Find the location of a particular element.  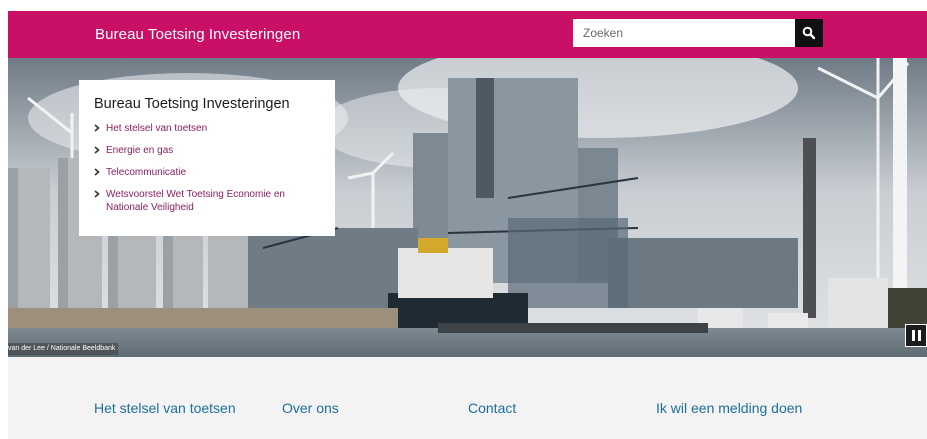

nav-link-over-ons: Over ons is located at coordinates (310, 408).